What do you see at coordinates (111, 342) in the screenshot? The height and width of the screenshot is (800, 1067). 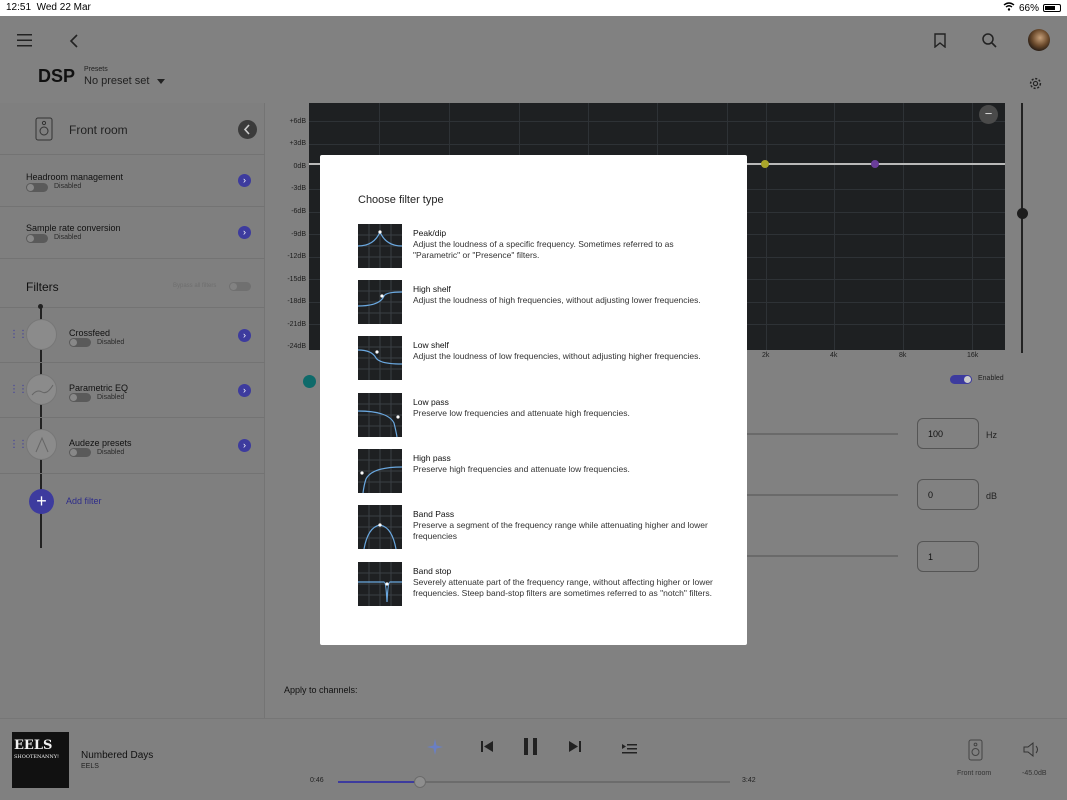 I see `filter-state: Disabled` at bounding box center [111, 342].